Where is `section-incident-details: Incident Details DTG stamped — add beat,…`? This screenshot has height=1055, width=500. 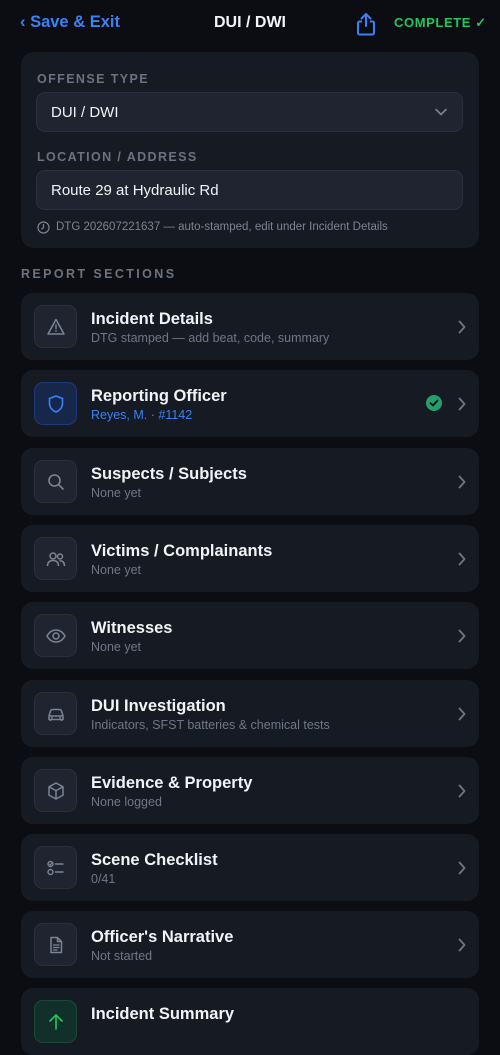 section-incident-details: Incident Details DTG stamped — add beat,… is located at coordinates (250, 326).